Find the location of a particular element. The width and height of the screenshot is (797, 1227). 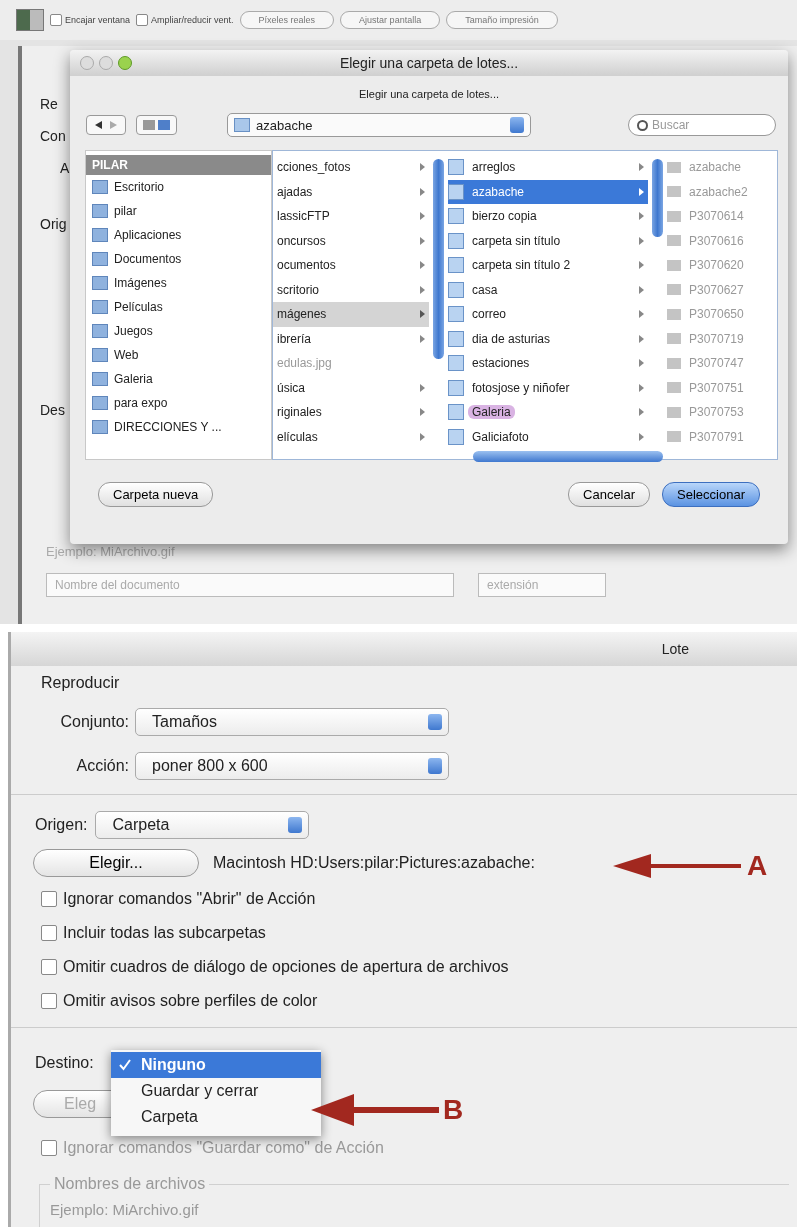

partial-label: Orig is located at coordinates (53, 224).